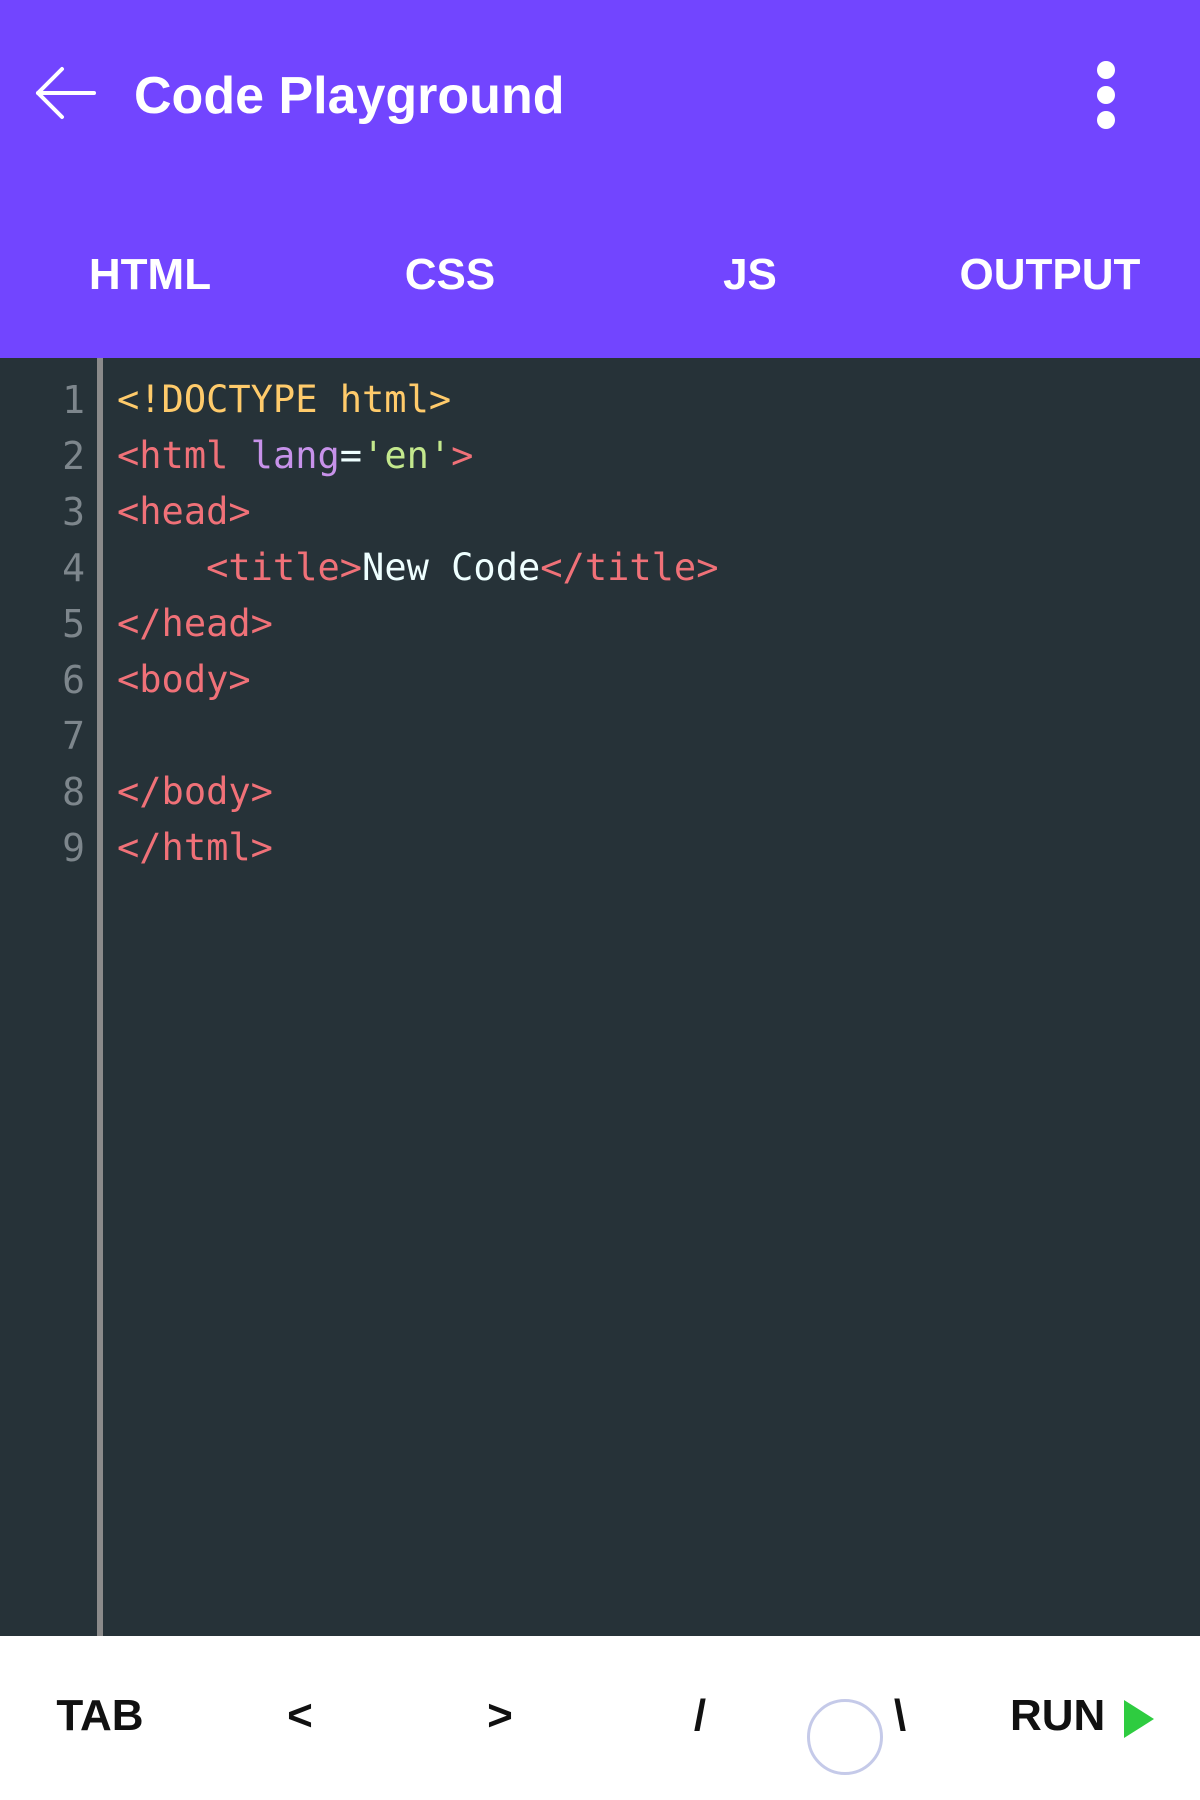 This screenshot has height=1800, width=1200. Describe the element at coordinates (195, 791) in the screenshot. I see `code-token: </body>` at that location.